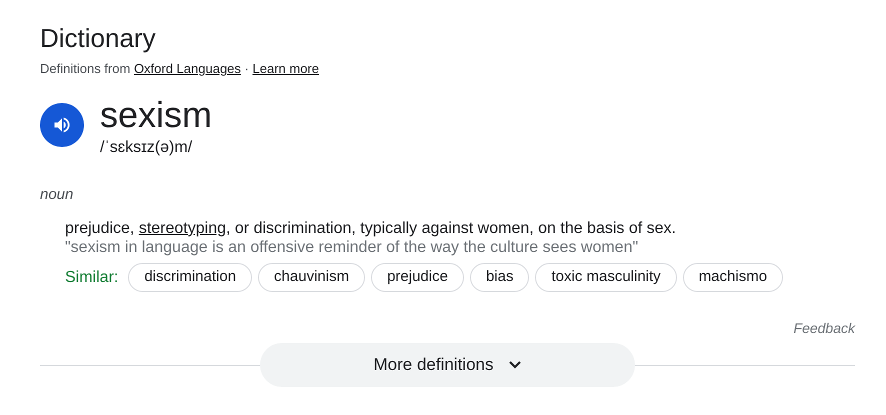 The height and width of the screenshot is (415, 886). Describe the element at coordinates (371, 228) in the screenshot. I see `definition-text: prejudice, stereotyping, or discrimination, typically against women, on the basis of sex.` at that location.